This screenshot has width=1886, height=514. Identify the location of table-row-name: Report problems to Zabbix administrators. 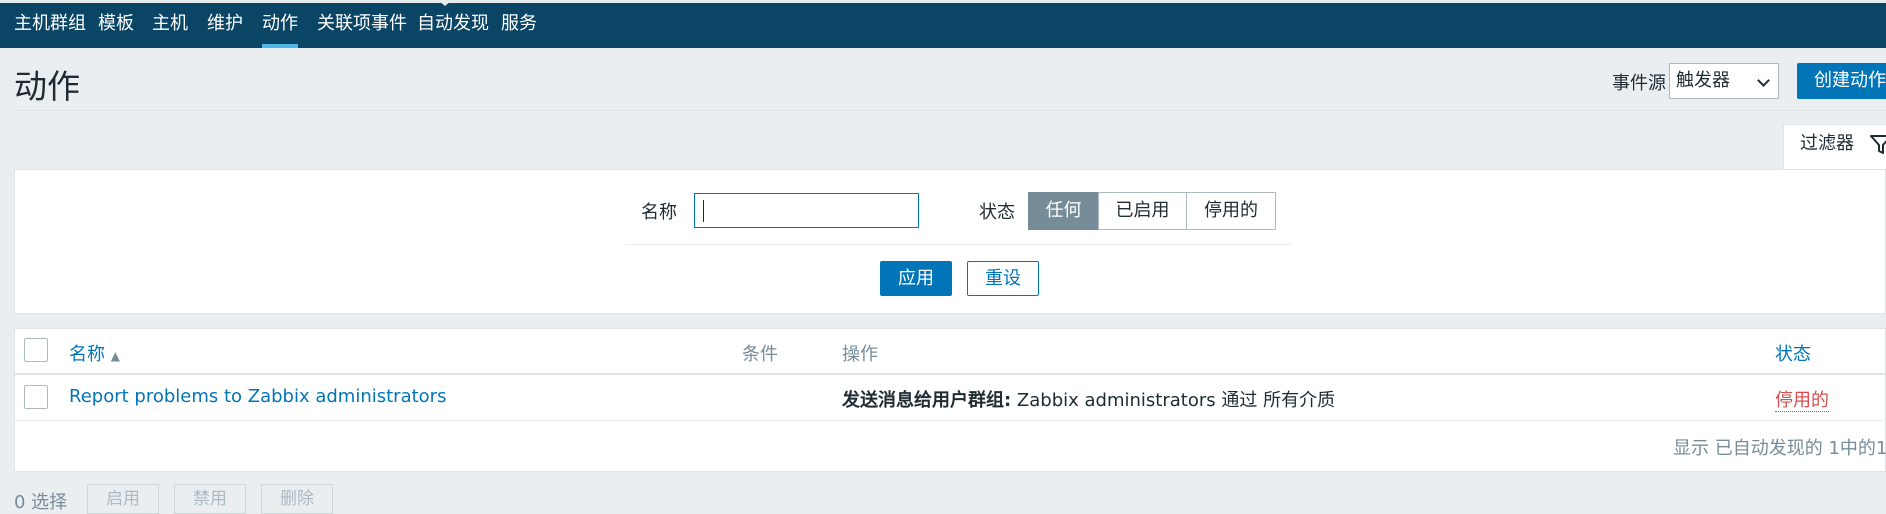
(257, 396).